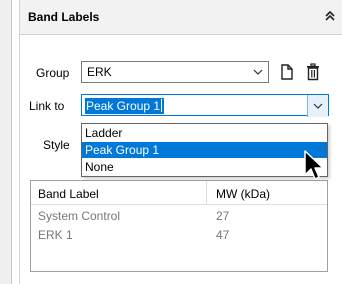  What do you see at coordinates (175, 72) in the screenshot?
I see `group-select: ERK` at bounding box center [175, 72].